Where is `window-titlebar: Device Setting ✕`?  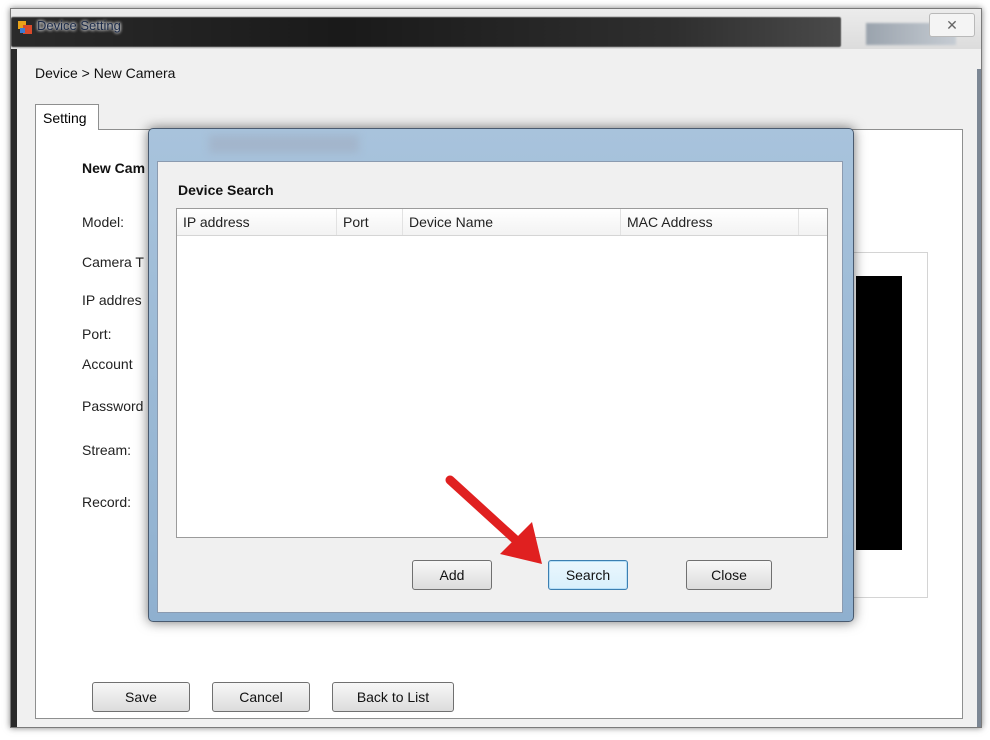 window-titlebar: Device Setting ✕ is located at coordinates (496, 29).